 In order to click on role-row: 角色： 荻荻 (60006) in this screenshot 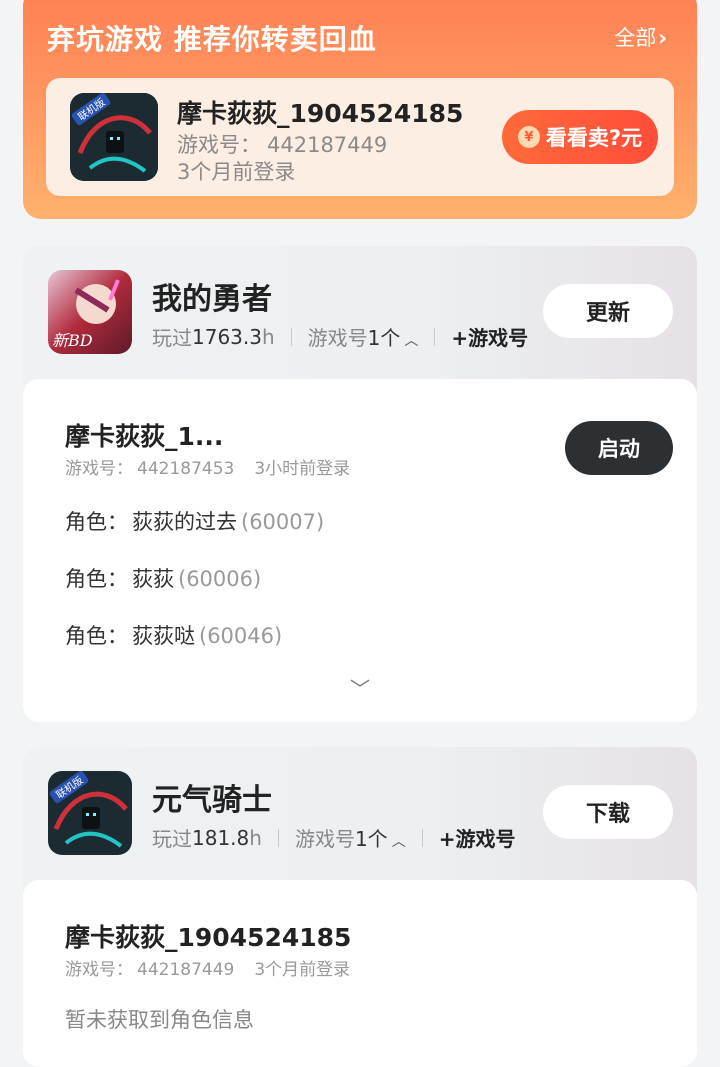, I will do `click(163, 578)`.